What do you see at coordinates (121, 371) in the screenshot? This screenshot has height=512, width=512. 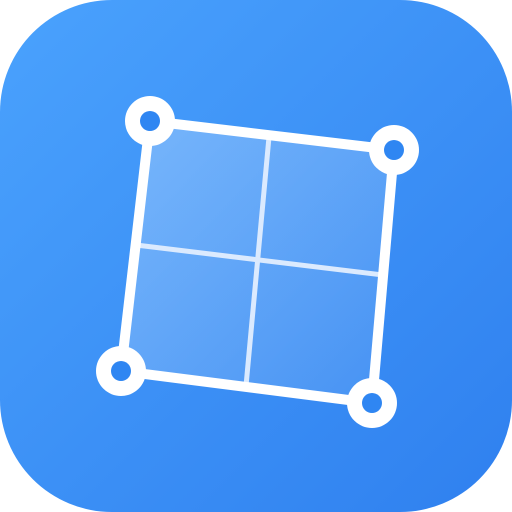 I see `corner-handle-bottom-left` at bounding box center [121, 371].